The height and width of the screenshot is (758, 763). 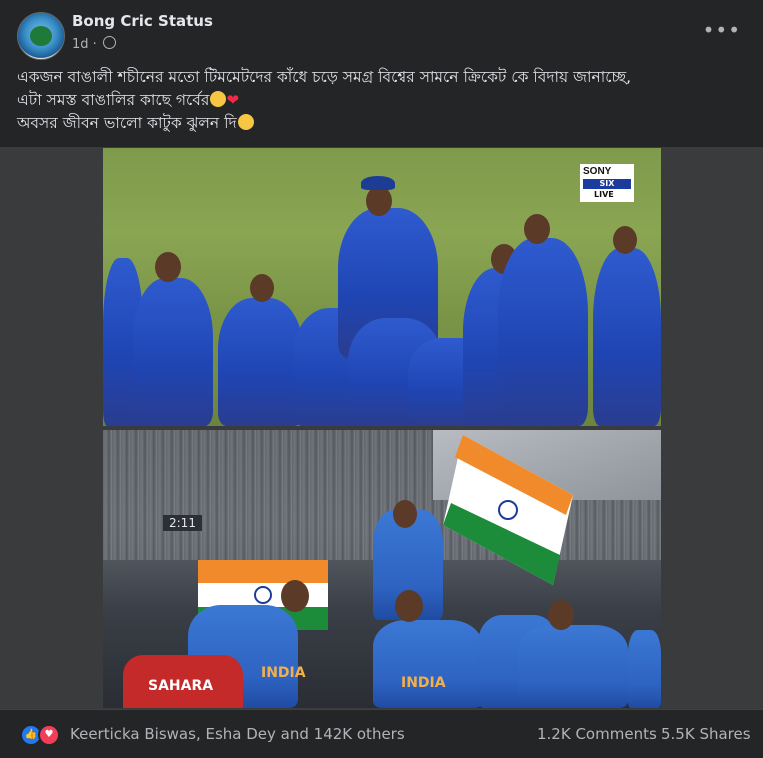 What do you see at coordinates (384, 123) in the screenshot?
I see `caption-line-3-wrap: অবসর জীবন ভালো কাটুক ঝুলন দি` at bounding box center [384, 123].